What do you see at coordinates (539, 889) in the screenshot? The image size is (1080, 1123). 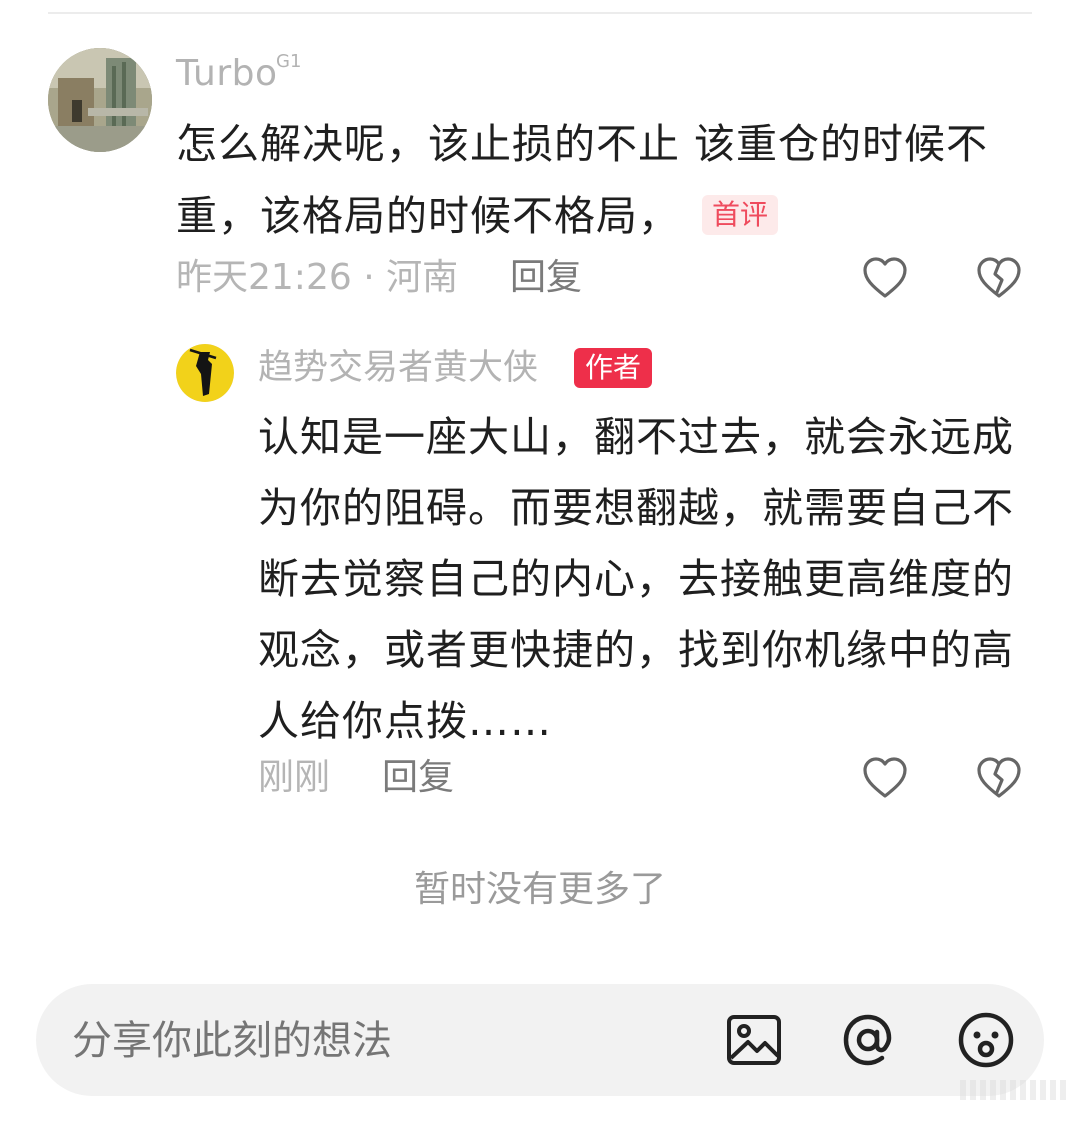 I see `no-more-text: 暂时没有更多了` at bounding box center [539, 889].